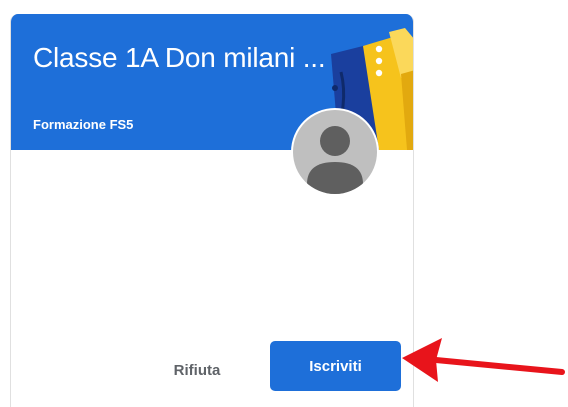  Describe the element at coordinates (379, 61) in the screenshot. I see `more-vert-icon` at that location.